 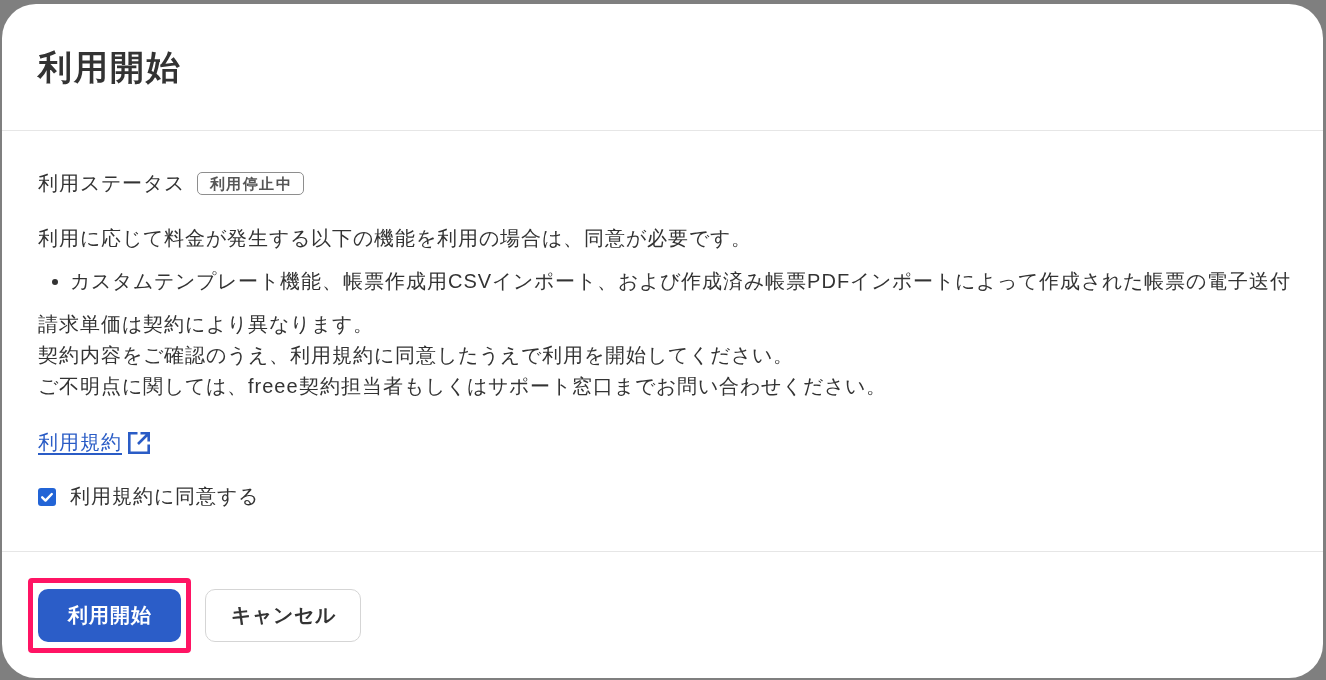 I want to click on status-label: 利用ステータス, so click(x=111, y=183).